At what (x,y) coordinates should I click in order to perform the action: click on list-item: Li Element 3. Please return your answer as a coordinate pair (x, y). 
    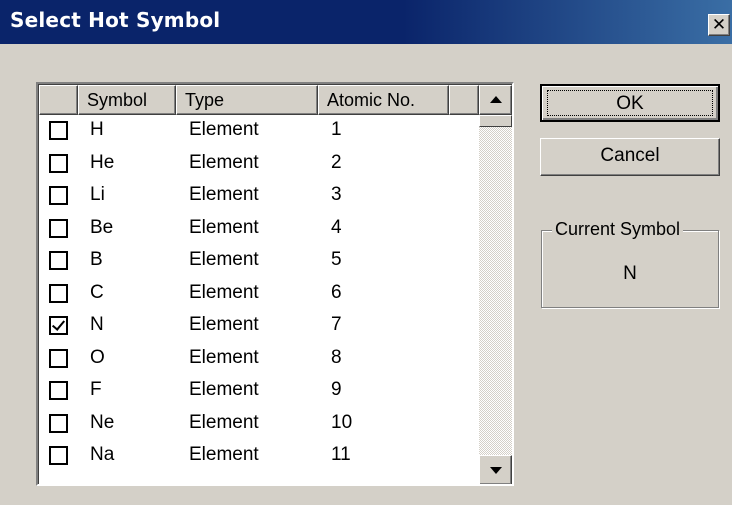
    Looking at the image, I should click on (259, 196).